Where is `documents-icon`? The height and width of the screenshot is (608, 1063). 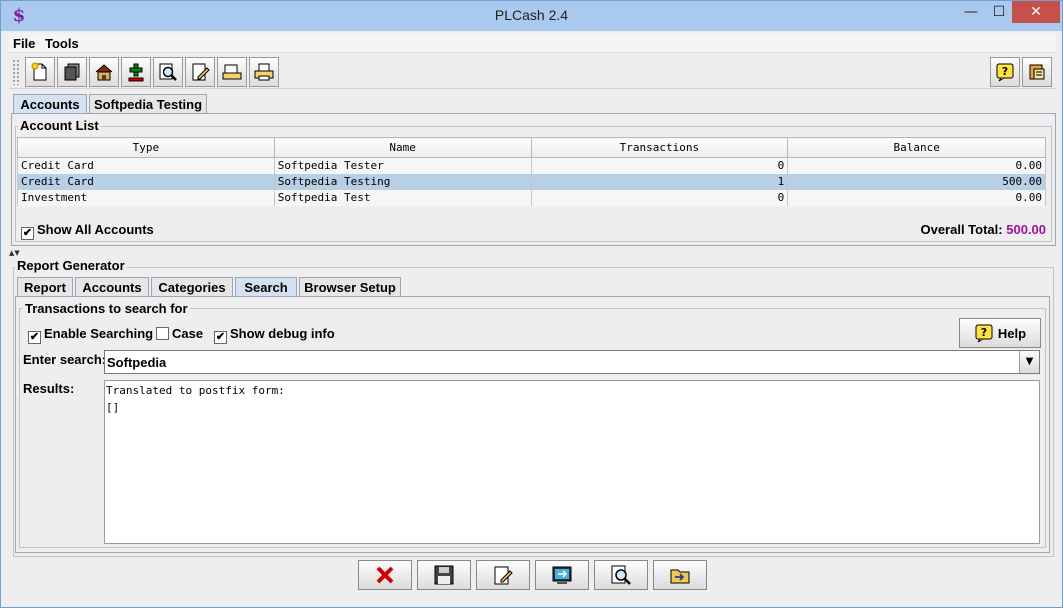 documents-icon is located at coordinates (72, 72).